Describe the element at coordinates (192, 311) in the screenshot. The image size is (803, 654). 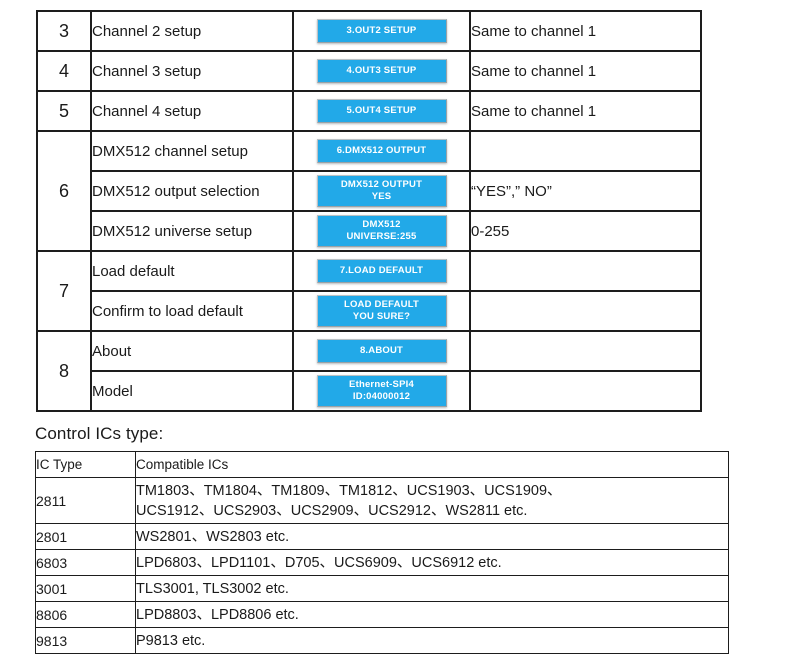
I see `menu-label-cell: Confirm to load default` at that location.